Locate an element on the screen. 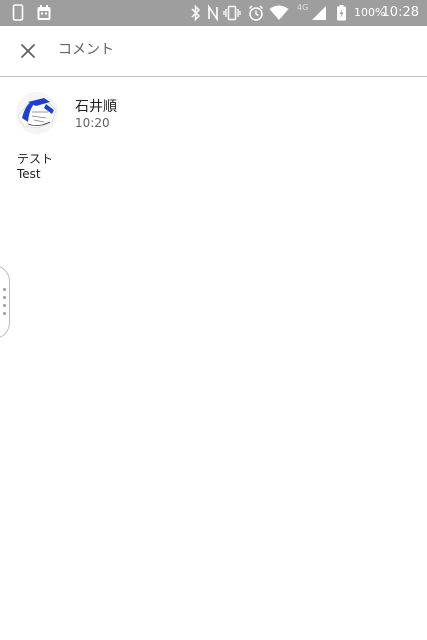  close-button is located at coordinates (28, 51).